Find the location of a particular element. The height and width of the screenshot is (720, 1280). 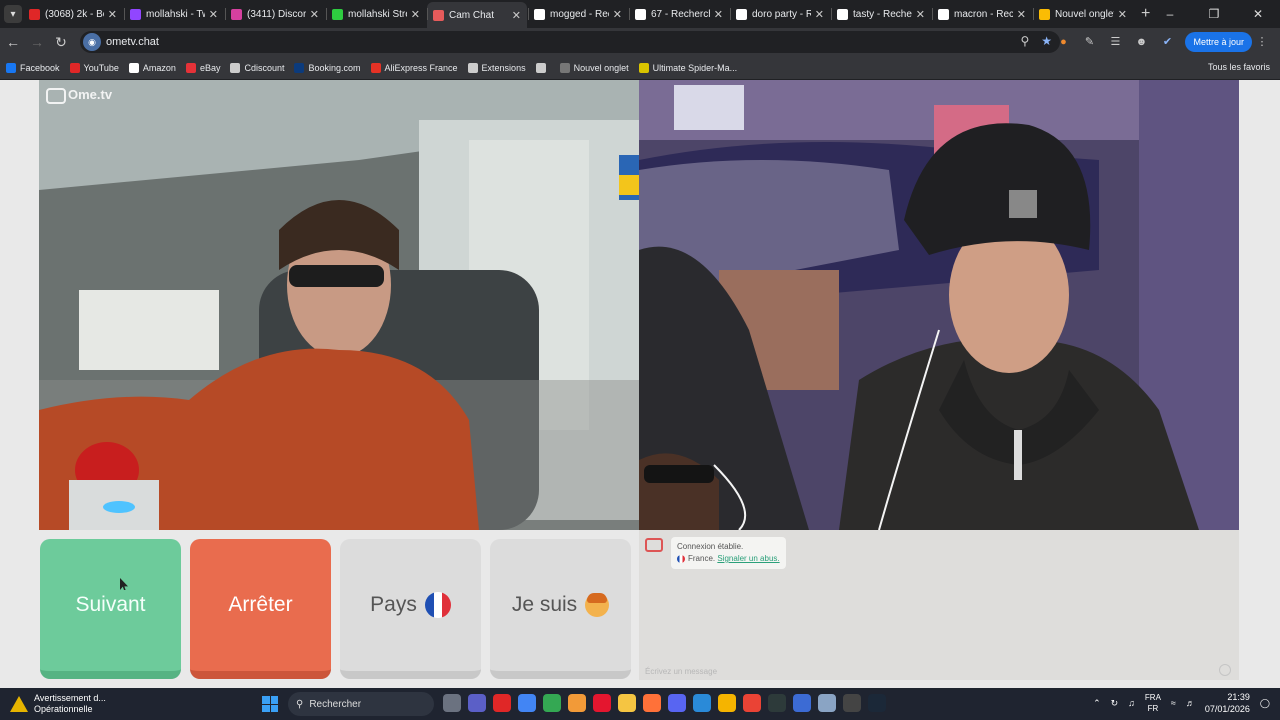

obs-icon is located at coordinates (852, 703).